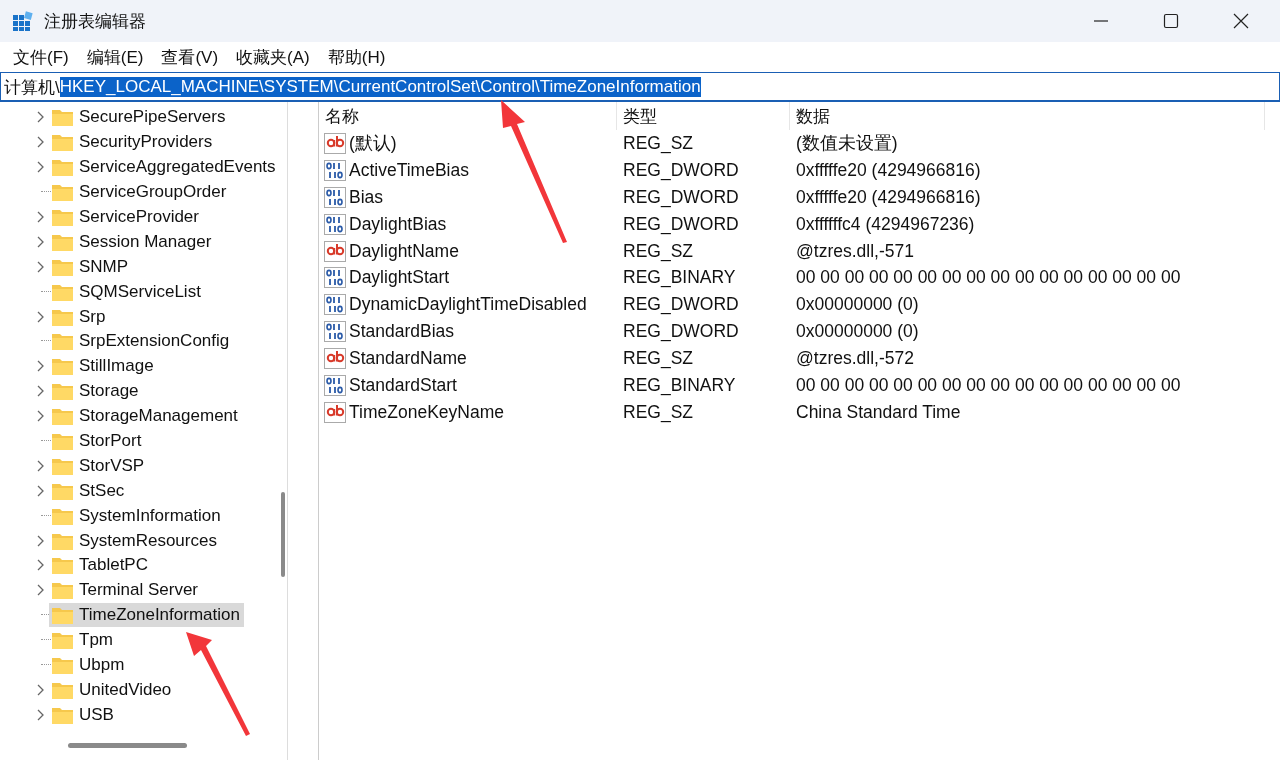  I want to click on tree-label: USB, so click(96, 714).